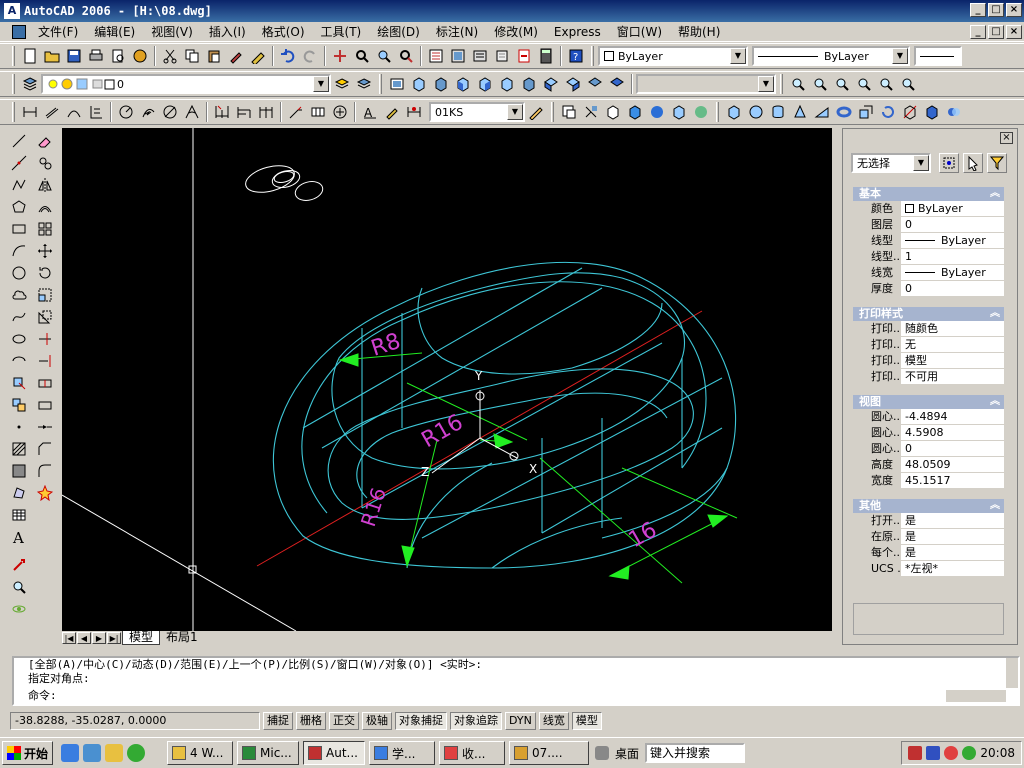 This screenshot has height=768, width=1024. Describe the element at coordinates (595, 84) in the screenshot. I see `ne-iso-view-icon` at that location.